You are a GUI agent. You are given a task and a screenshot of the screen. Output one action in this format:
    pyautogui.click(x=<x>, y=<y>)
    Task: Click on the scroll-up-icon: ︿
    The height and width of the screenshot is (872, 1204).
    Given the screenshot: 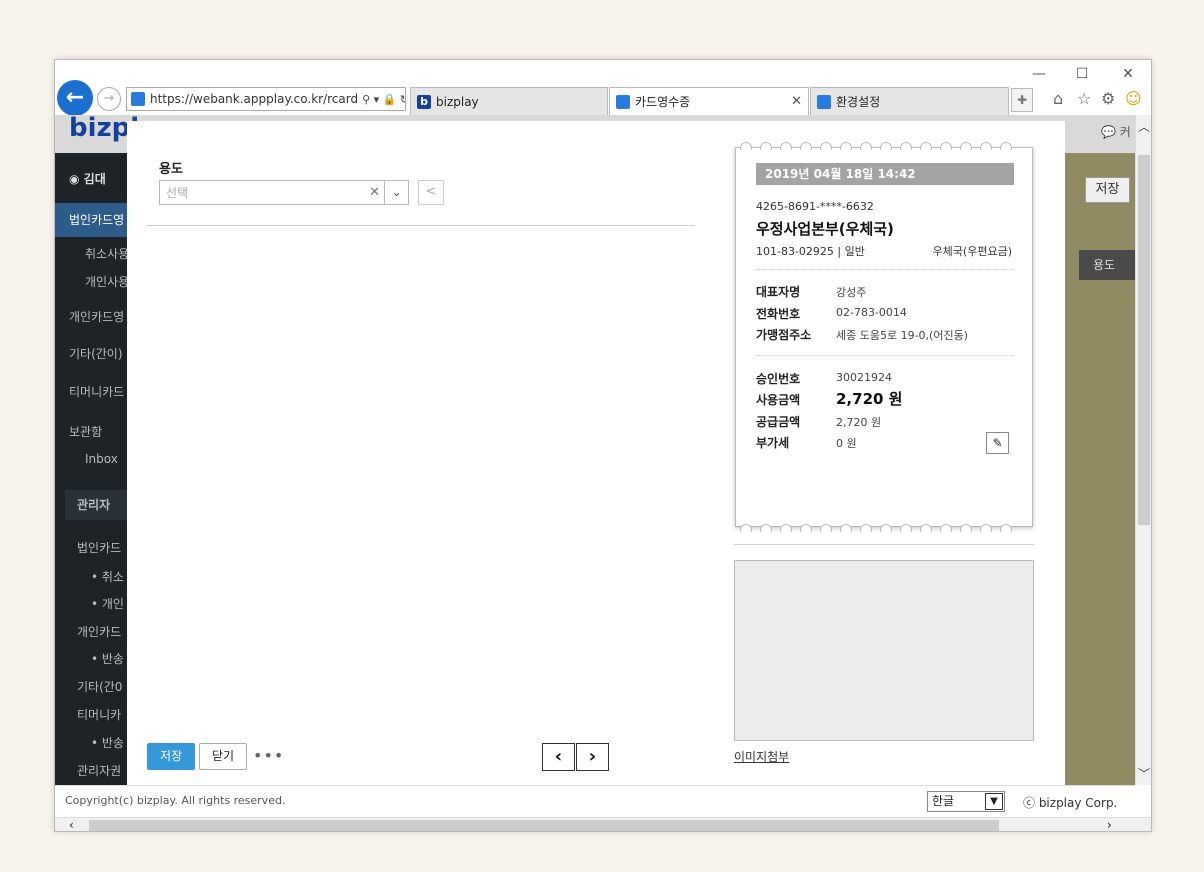 What is the action you would take?
    pyautogui.click(x=1144, y=126)
    